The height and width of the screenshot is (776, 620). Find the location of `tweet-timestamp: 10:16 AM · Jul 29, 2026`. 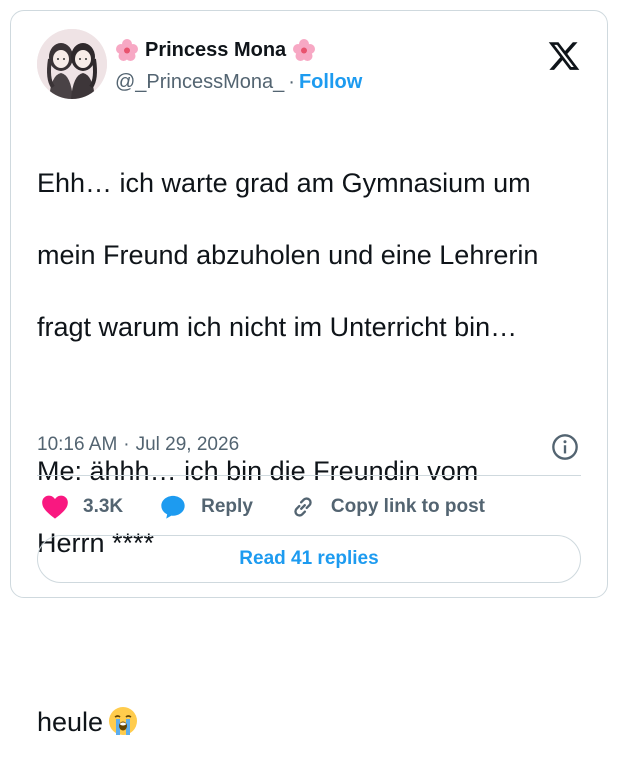

tweet-timestamp: 10:16 AM · Jul 29, 2026 is located at coordinates (138, 445).